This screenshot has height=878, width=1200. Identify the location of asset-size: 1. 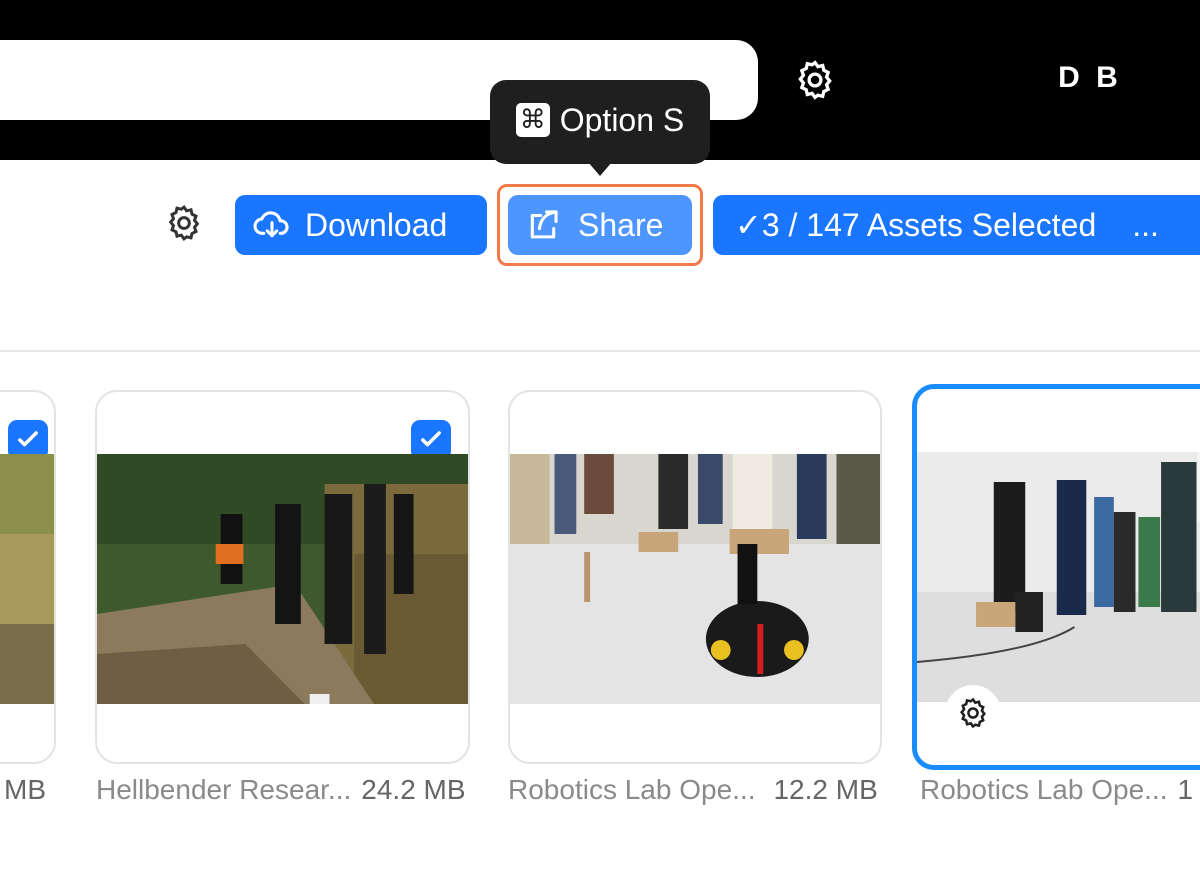
(1185, 789).